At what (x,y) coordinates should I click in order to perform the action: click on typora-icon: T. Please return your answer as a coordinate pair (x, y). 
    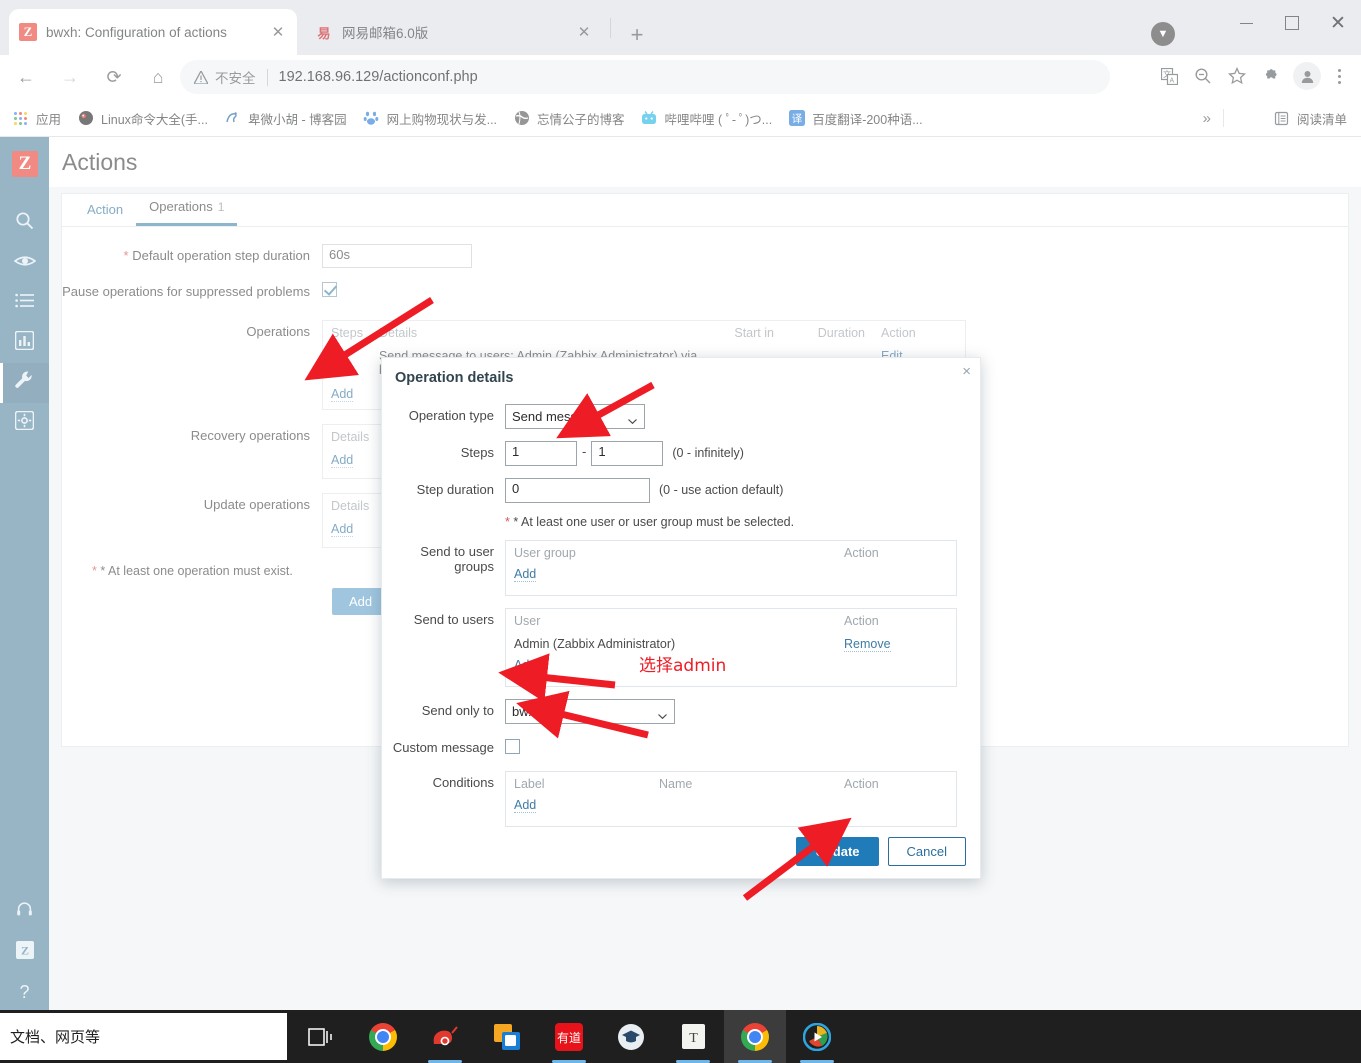
    Looking at the image, I should click on (693, 1036).